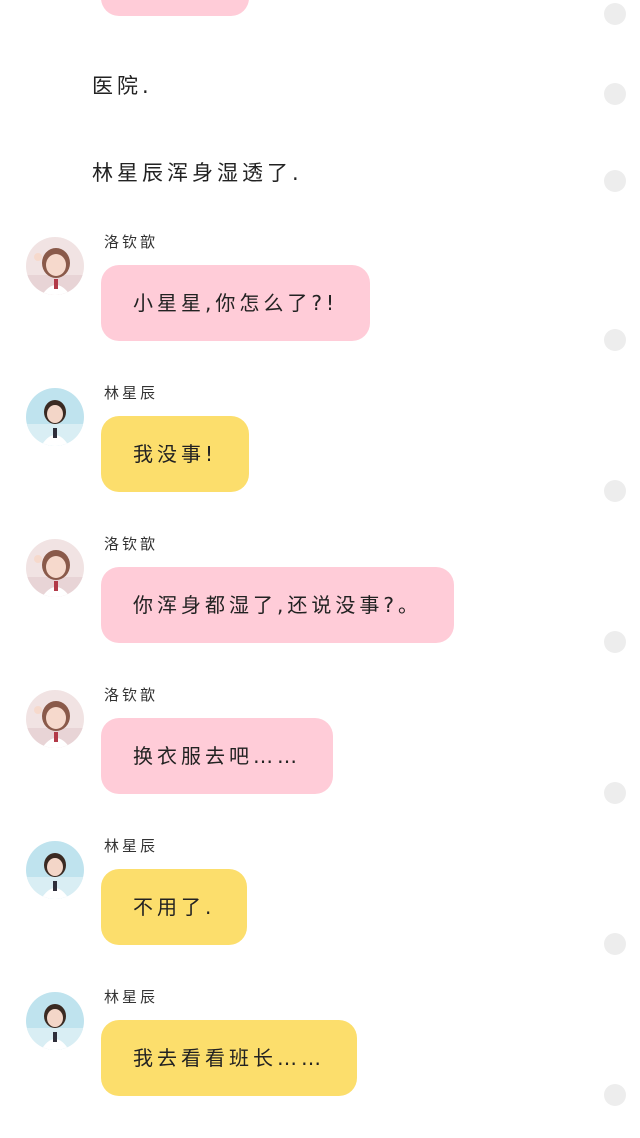 This screenshot has width=640, height=1138. What do you see at coordinates (197, 173) in the screenshot?
I see `narration-text: 林星辰浑身湿透了.` at bounding box center [197, 173].